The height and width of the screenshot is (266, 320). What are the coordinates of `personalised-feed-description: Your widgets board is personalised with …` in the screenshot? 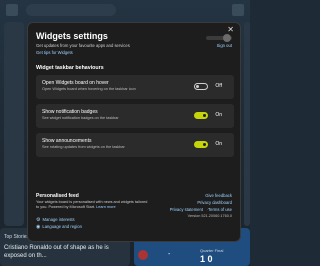 It's located at (92, 202).